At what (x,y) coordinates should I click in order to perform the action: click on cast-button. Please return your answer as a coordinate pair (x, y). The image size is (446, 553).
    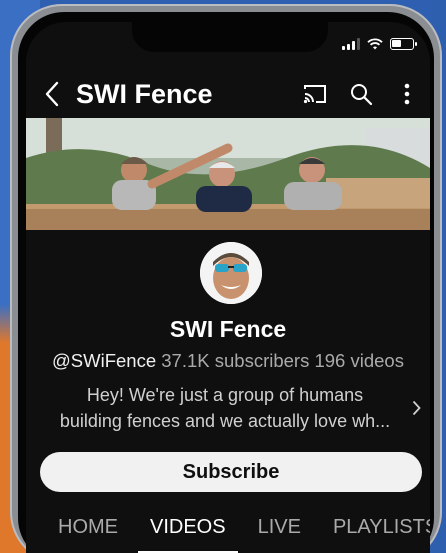
    Looking at the image, I should click on (315, 94).